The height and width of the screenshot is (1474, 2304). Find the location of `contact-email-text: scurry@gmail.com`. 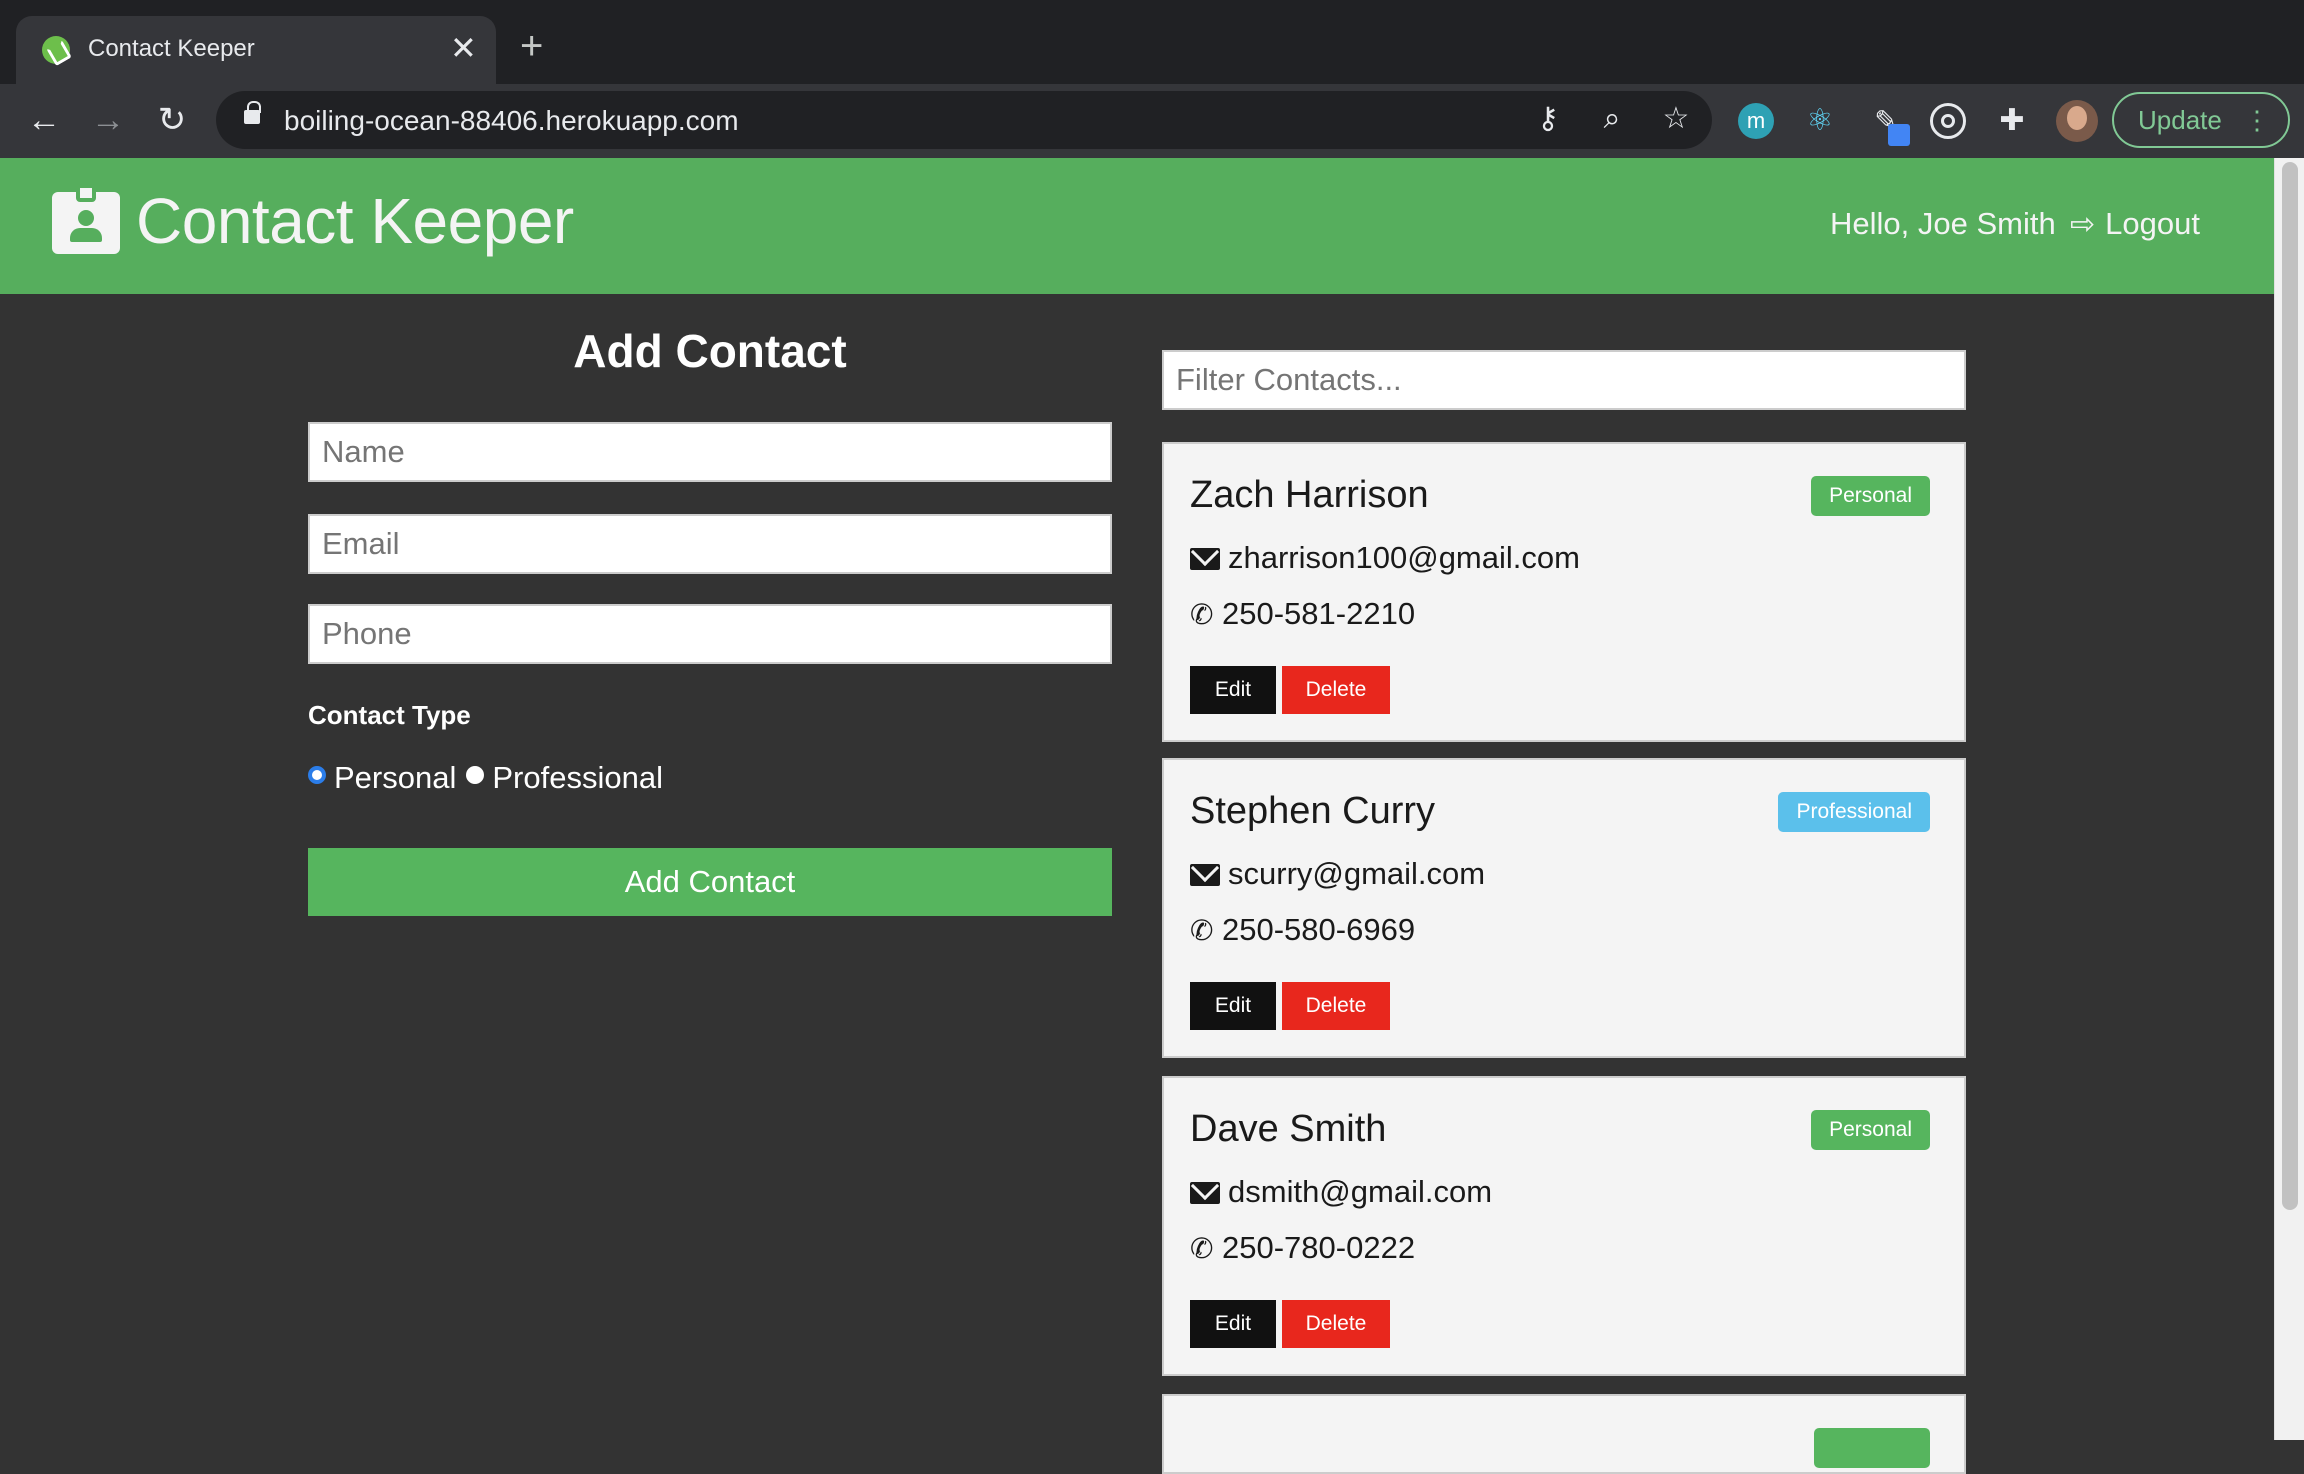

contact-email-text: scurry@gmail.com is located at coordinates (1357, 873).